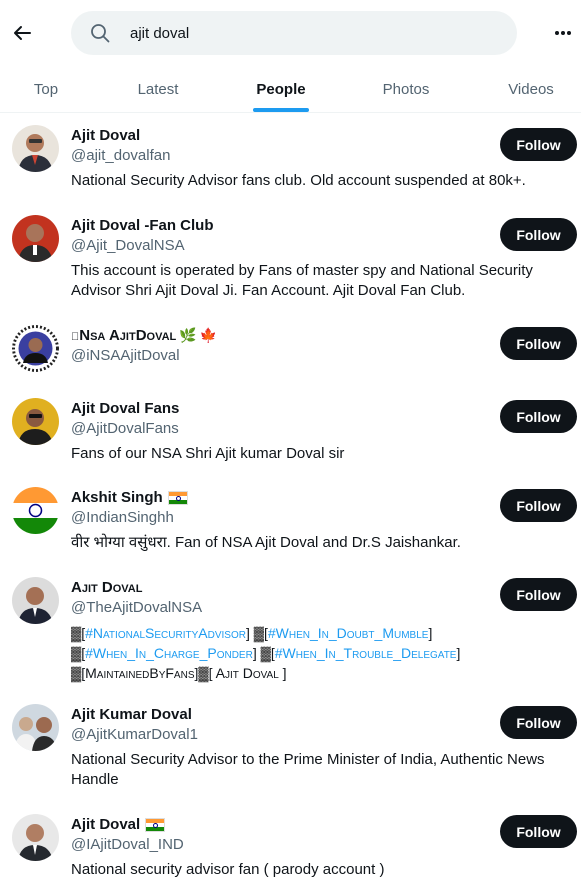  Describe the element at coordinates (310, 33) in the screenshot. I see `search-input` at that location.